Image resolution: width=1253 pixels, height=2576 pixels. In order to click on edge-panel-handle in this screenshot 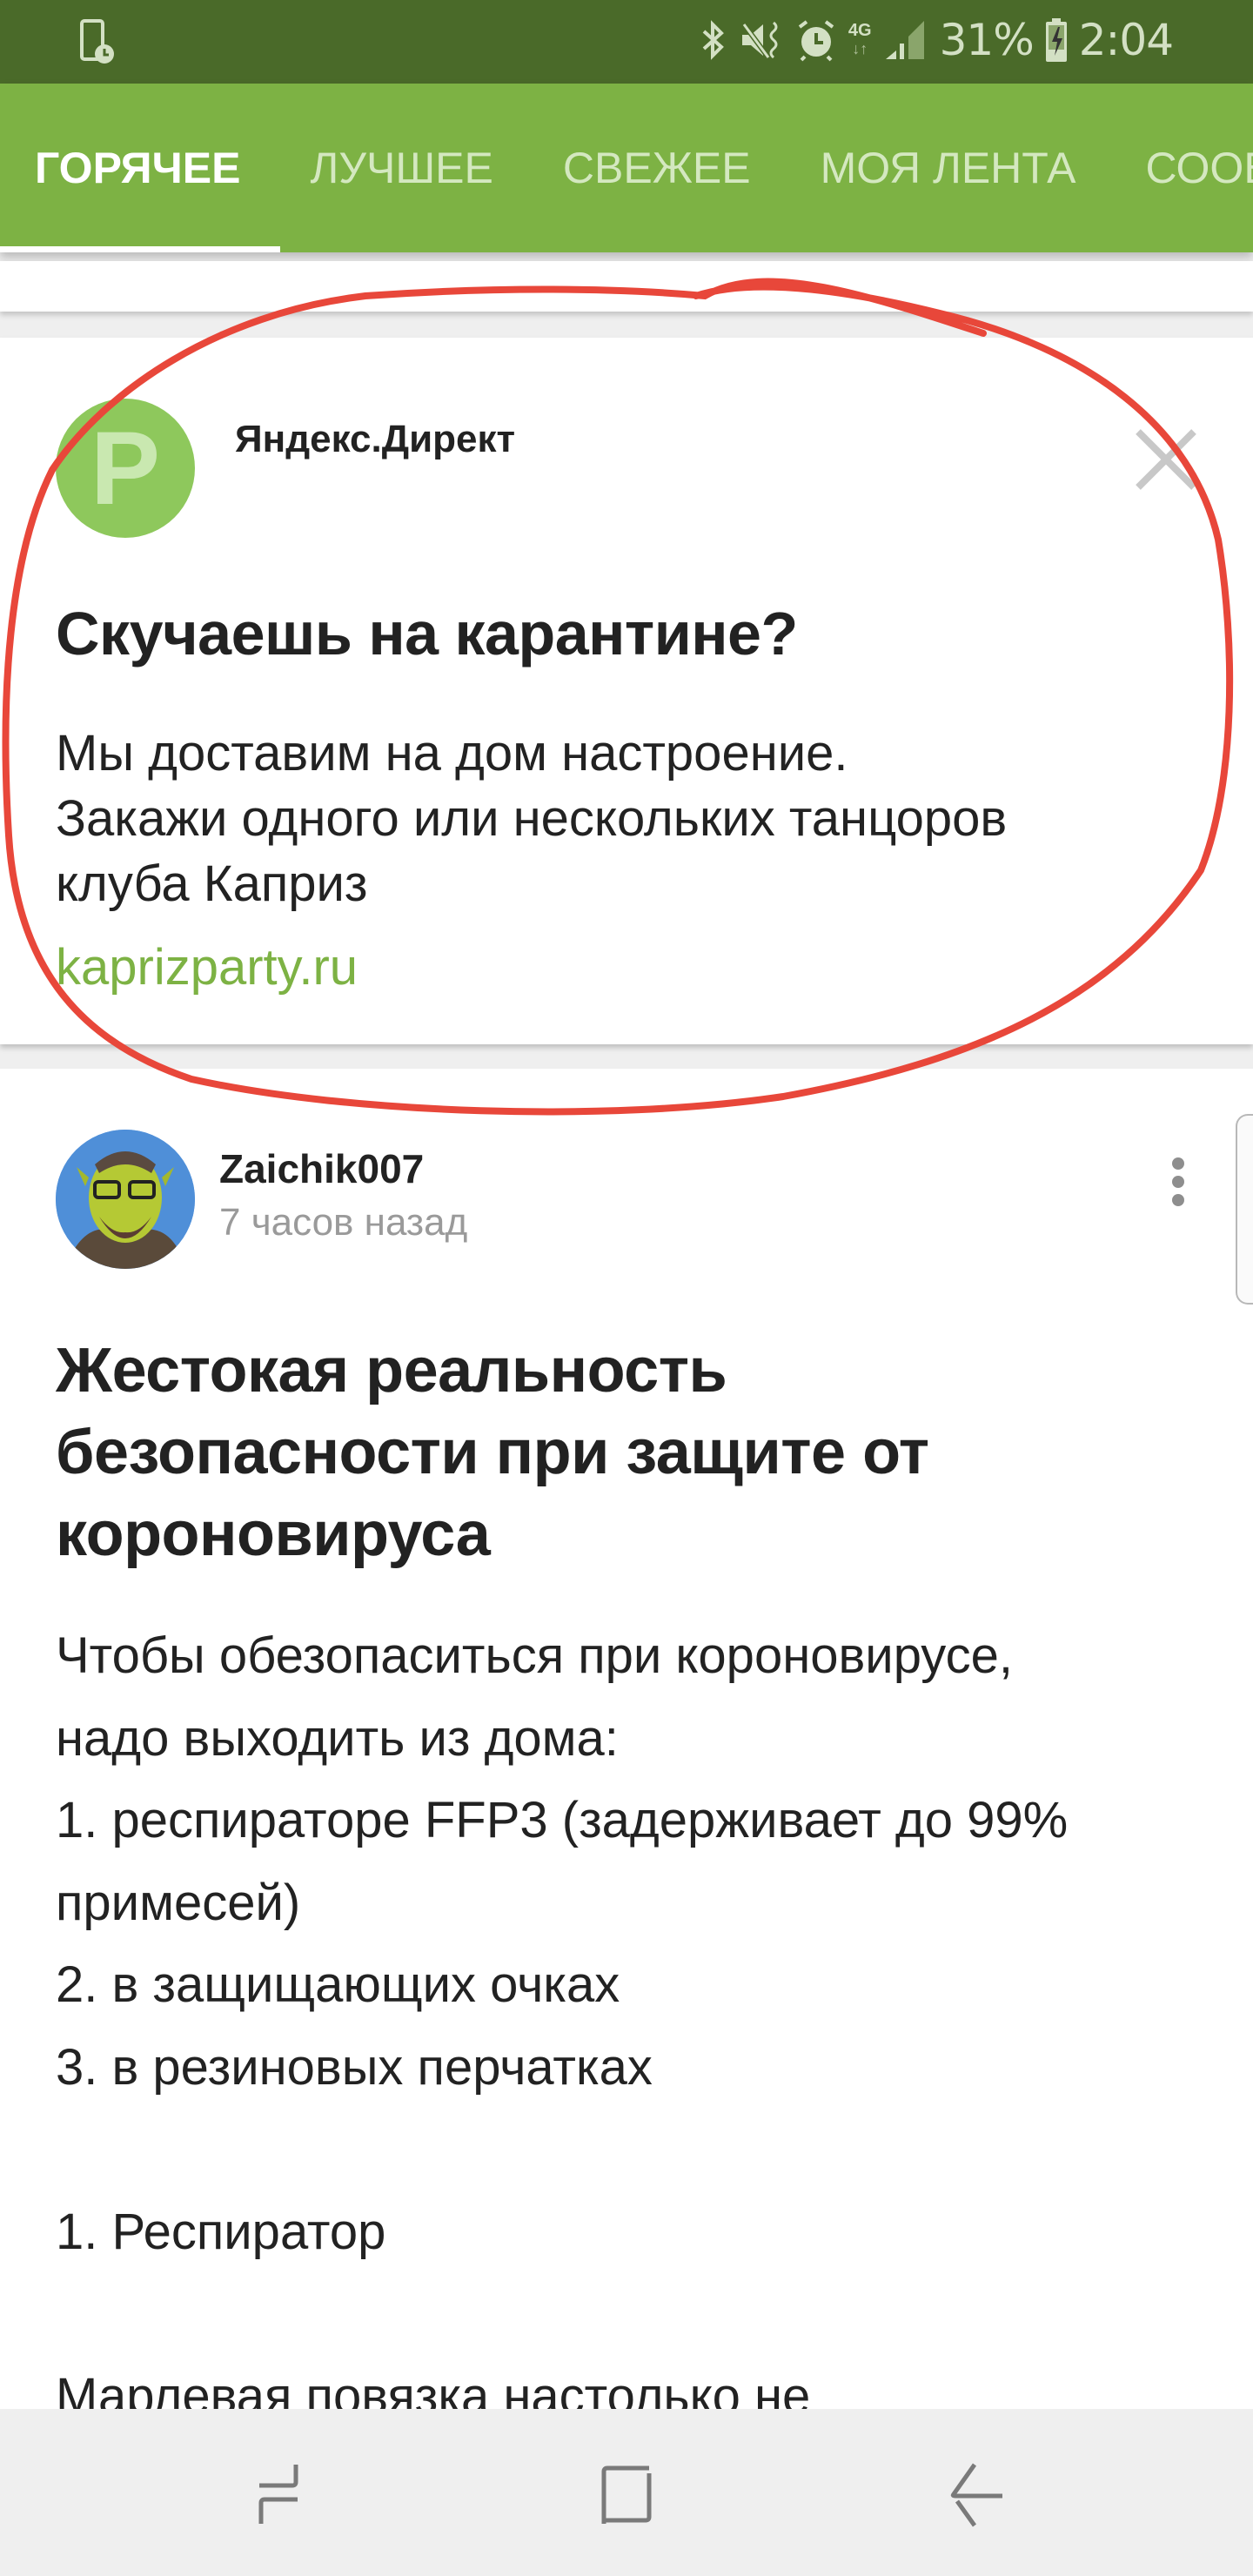, I will do `click(1244, 1209)`.